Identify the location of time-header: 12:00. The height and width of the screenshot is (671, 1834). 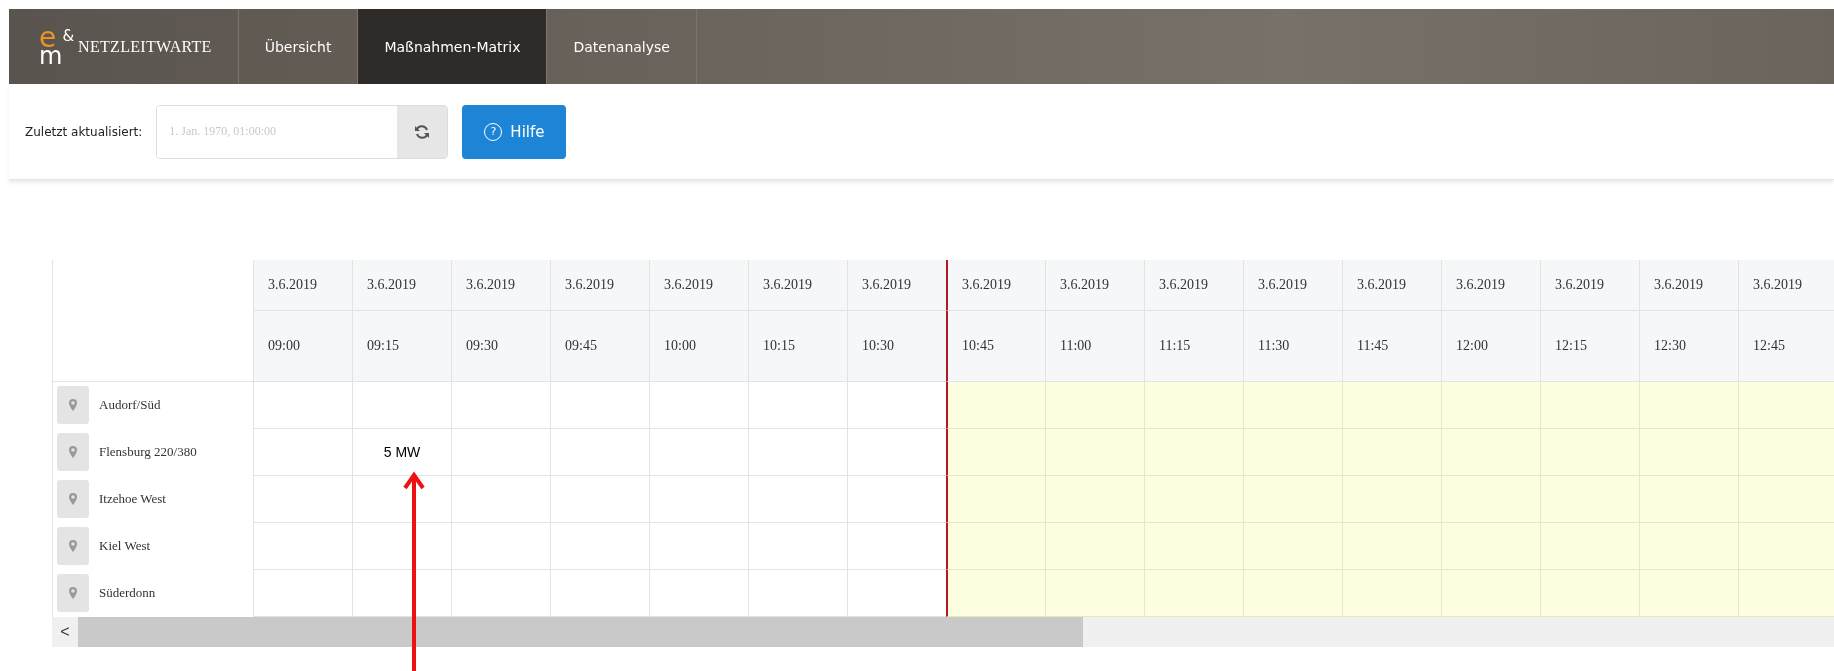
(1490, 346).